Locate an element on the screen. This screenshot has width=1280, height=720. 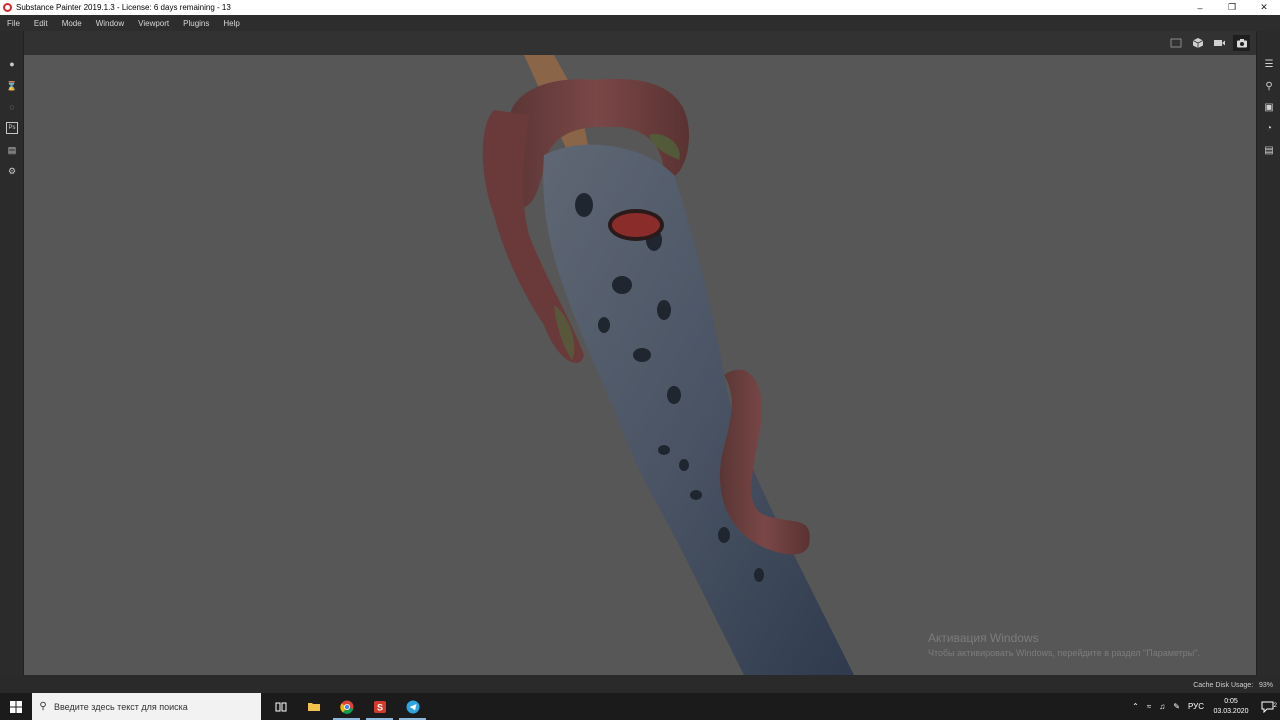
taskbar-search-input: ⚲ Введите здесь текст для поиска is located at coordinates (146, 706).